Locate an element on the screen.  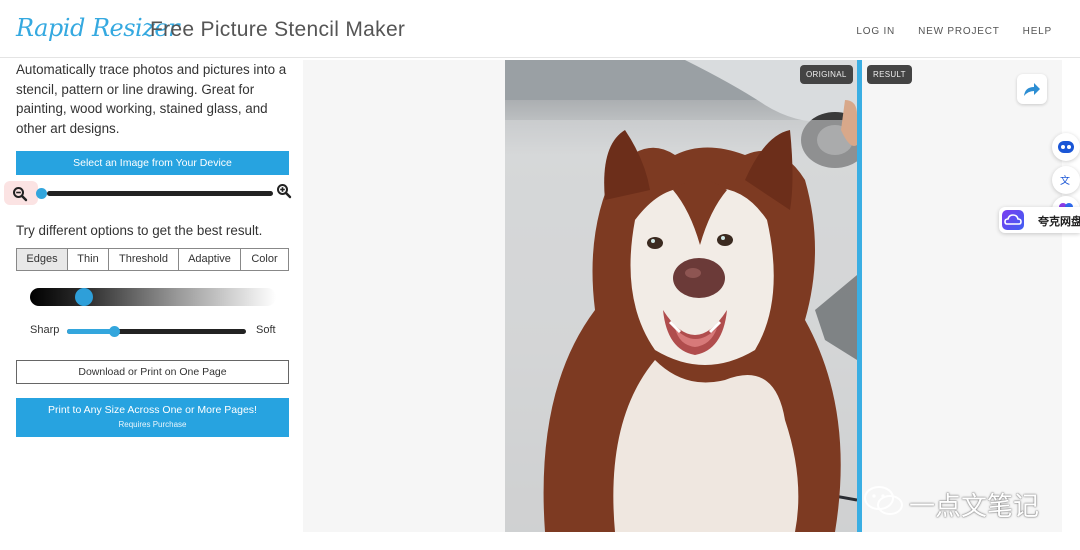
zoom-slider-track is located at coordinates (160, 193).